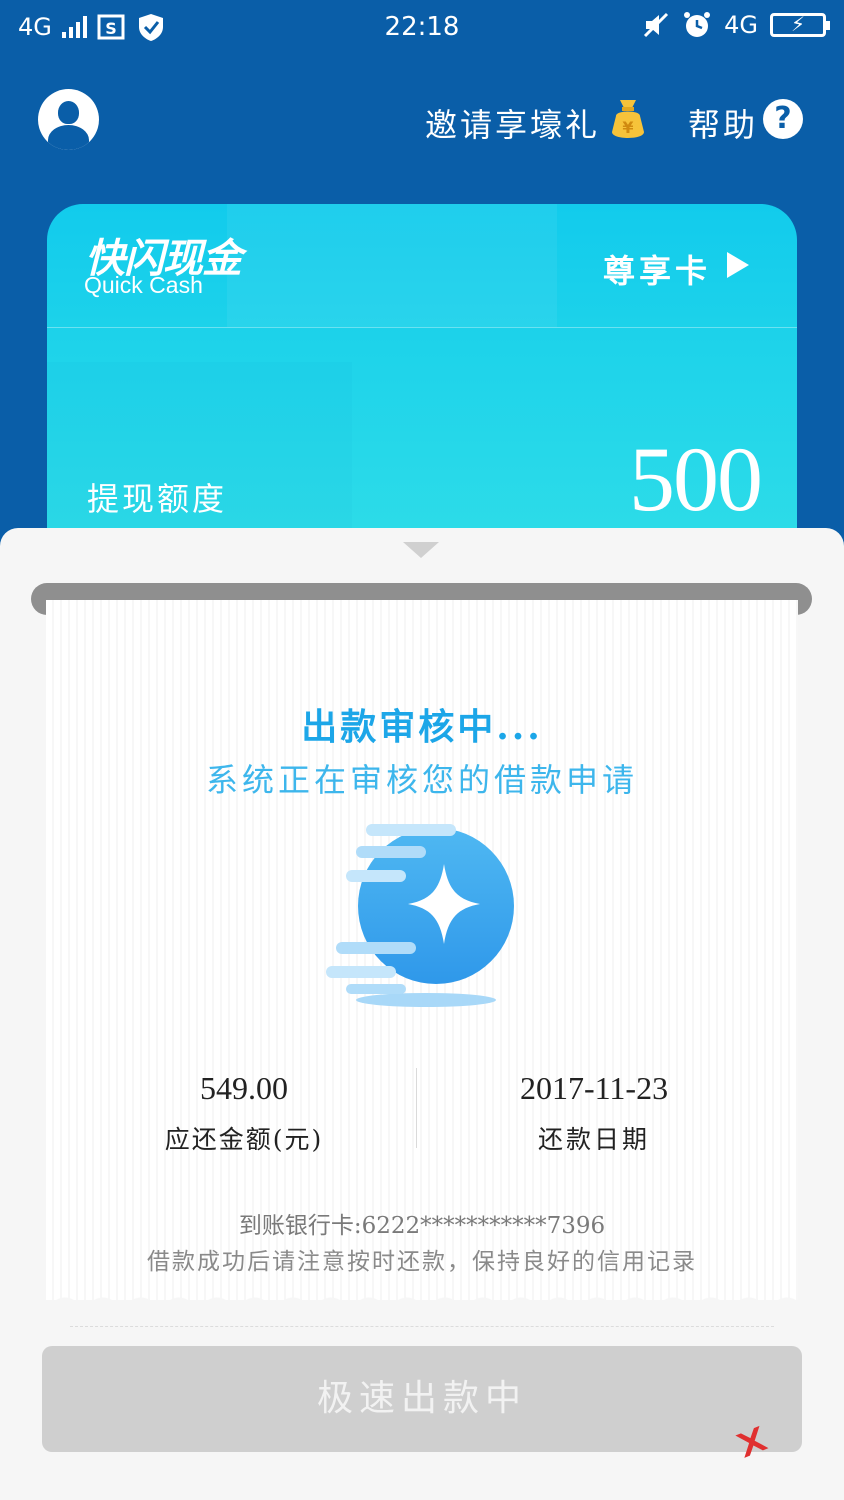 The image size is (844, 1500). I want to click on repay-notice: 借款成功后请注意按时还款，保持良好的信用记录, so click(422, 1262).